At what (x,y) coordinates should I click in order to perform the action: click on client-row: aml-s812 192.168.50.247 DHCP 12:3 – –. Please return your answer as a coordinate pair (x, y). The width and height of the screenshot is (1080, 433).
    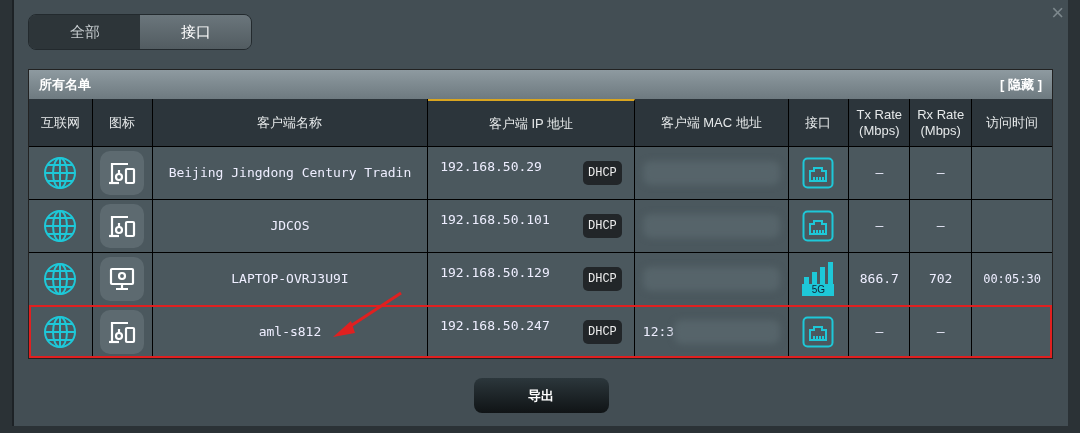
    Looking at the image, I should click on (540, 331).